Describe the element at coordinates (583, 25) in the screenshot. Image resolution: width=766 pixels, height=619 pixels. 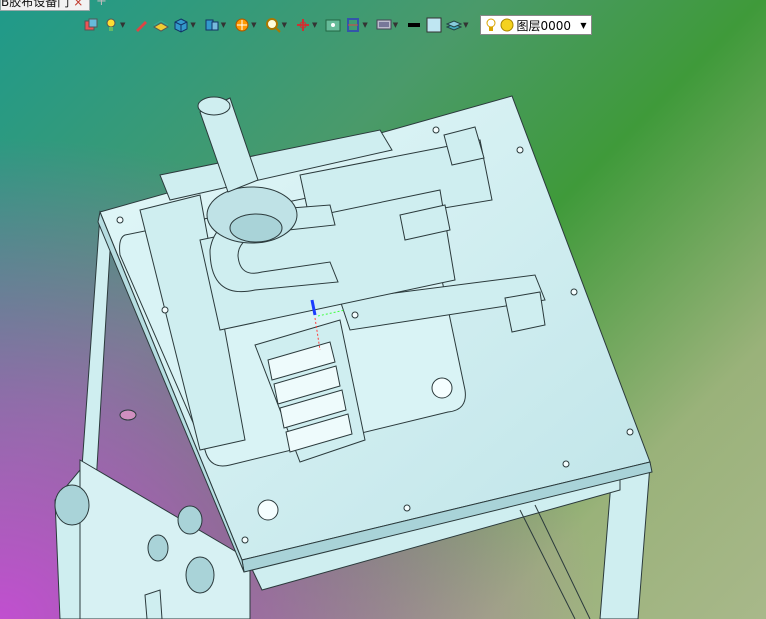
I see `dropdown-arrow-icon: ▼` at that location.